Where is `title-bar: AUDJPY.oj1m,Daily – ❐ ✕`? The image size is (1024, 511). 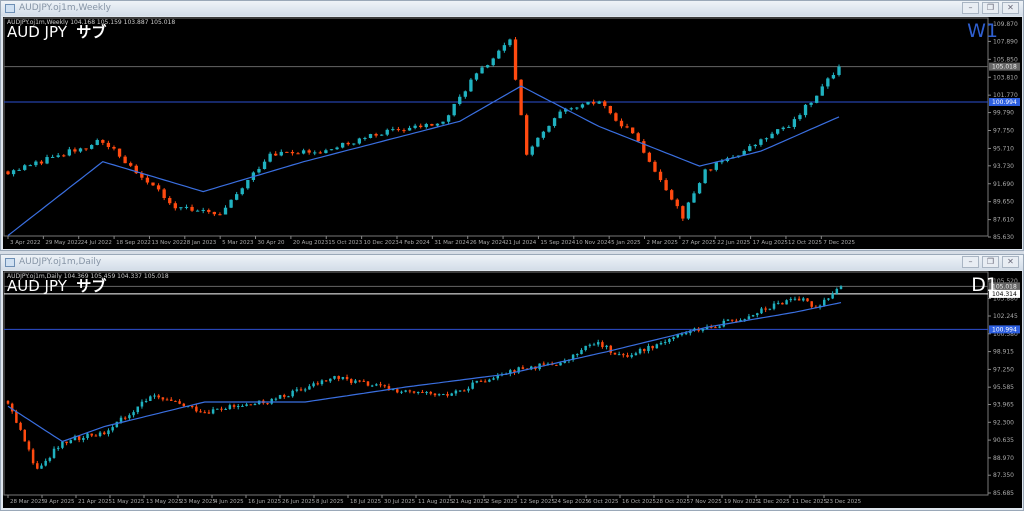
title-bar: AUDJPY.oj1m,Daily – ❐ ✕ is located at coordinates (512, 262).